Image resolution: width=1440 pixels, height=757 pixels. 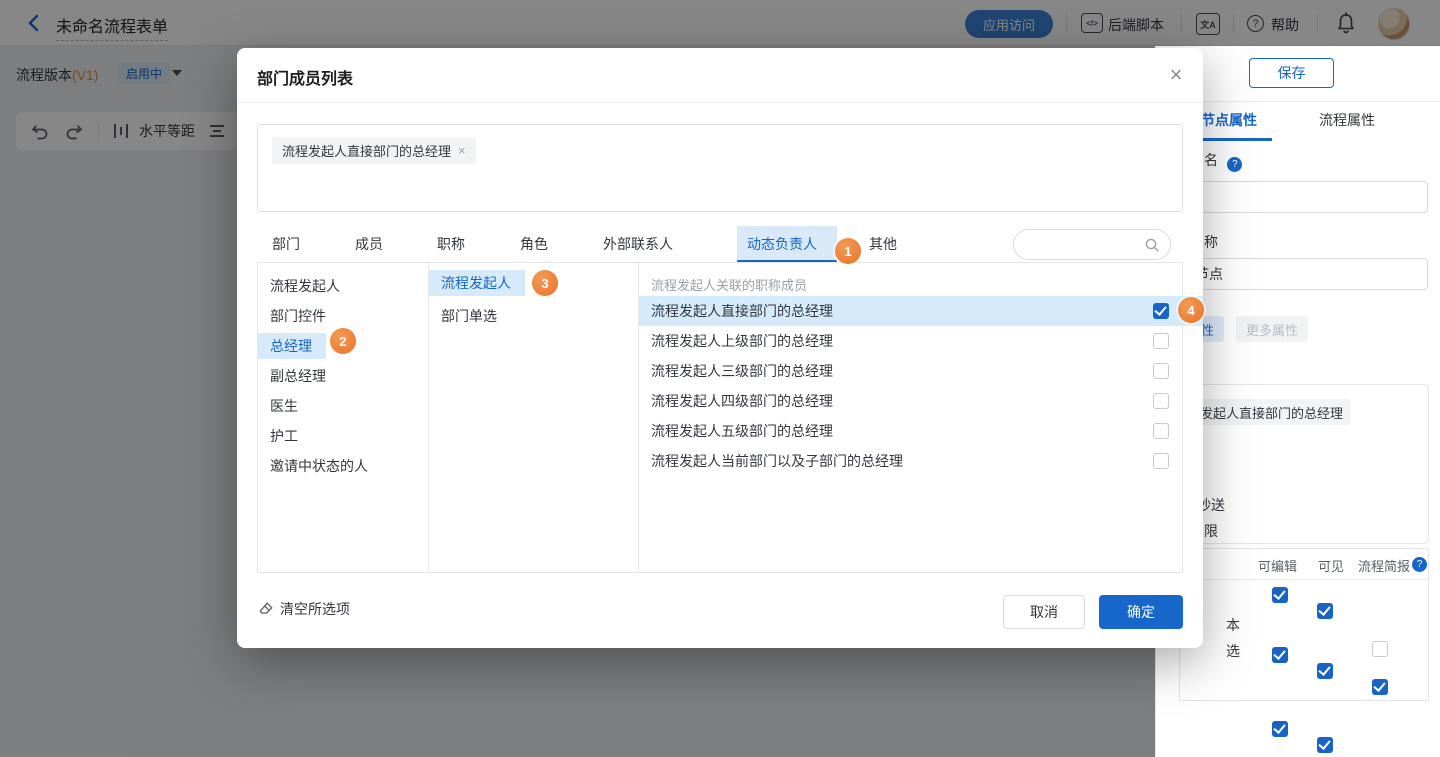 What do you see at coordinates (911, 431) in the screenshot?
I see `option-row: 流程发起人五级部门的总经理` at bounding box center [911, 431].